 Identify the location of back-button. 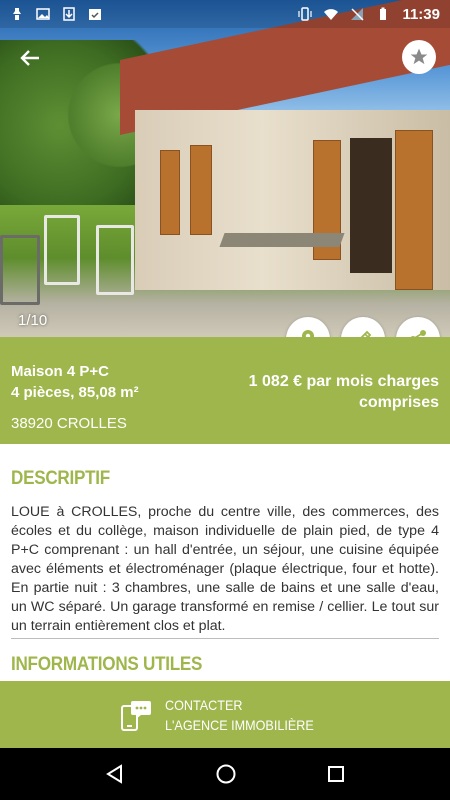
(30, 58).